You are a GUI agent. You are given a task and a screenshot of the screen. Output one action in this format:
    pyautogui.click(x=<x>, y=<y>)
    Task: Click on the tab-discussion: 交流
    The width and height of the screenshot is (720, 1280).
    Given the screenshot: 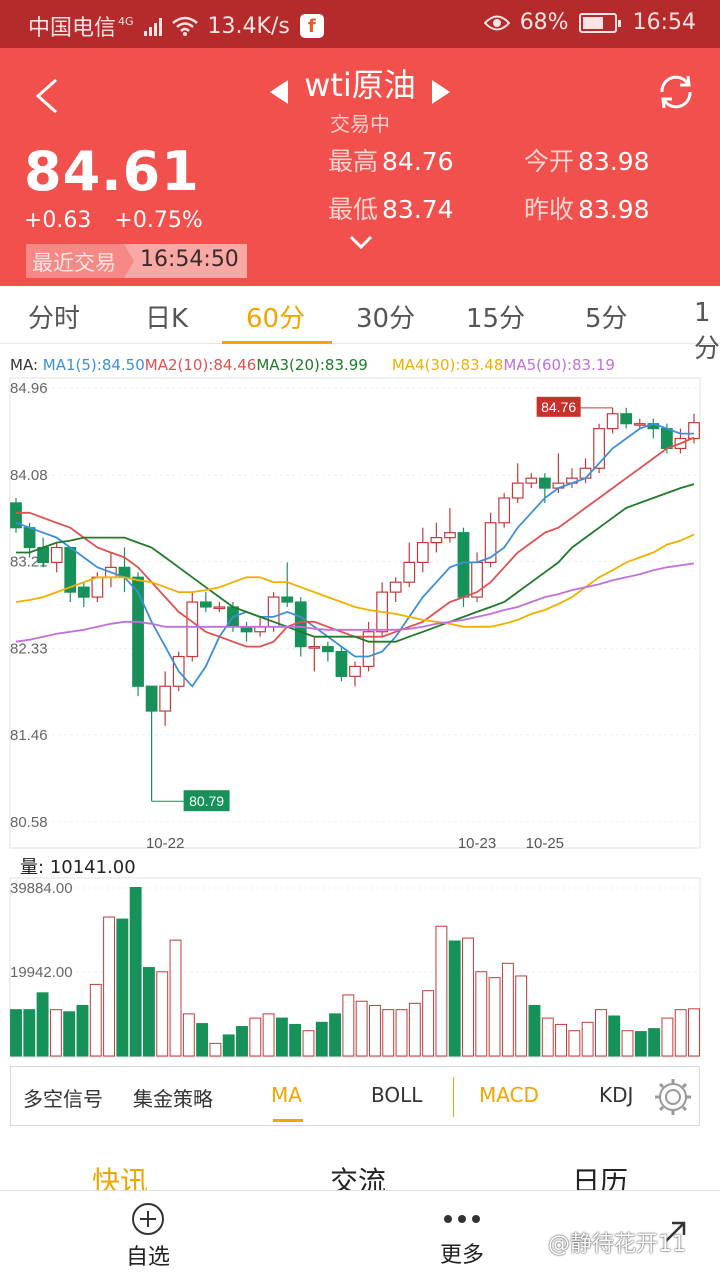 What is the action you would take?
    pyautogui.click(x=358, y=1176)
    